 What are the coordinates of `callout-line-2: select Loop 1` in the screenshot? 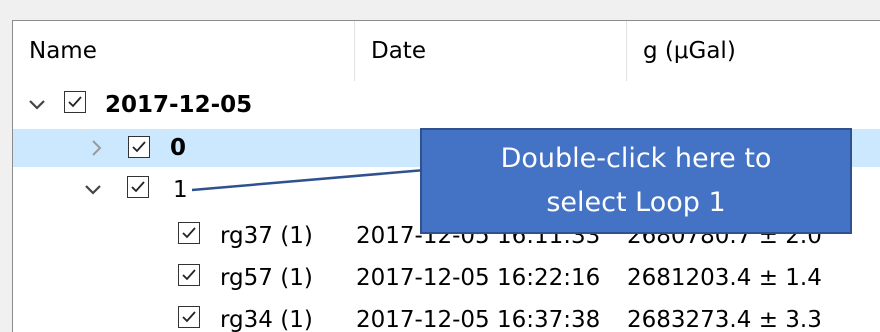 It's located at (636, 202).